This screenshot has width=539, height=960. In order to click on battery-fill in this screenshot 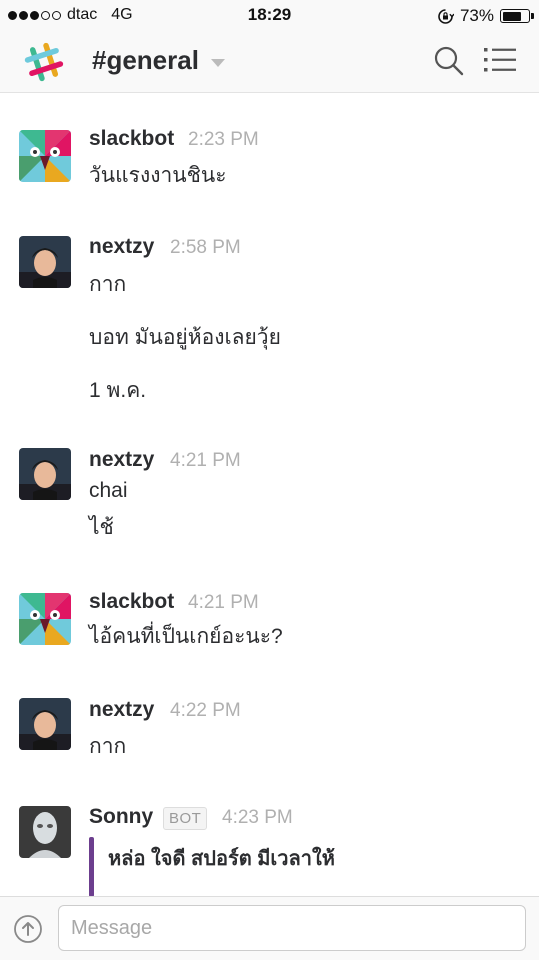, I will do `click(511, 16)`.